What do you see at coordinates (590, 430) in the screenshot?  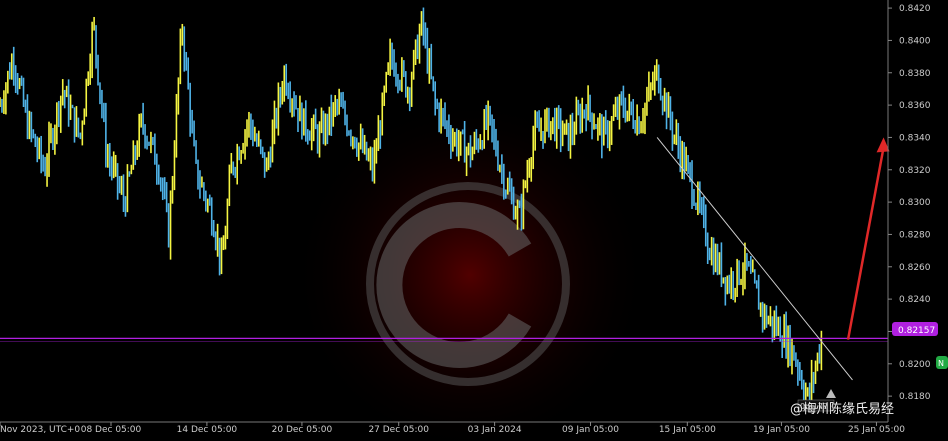 I see `x-tick-label: 09 Jan 05:00` at bounding box center [590, 430].